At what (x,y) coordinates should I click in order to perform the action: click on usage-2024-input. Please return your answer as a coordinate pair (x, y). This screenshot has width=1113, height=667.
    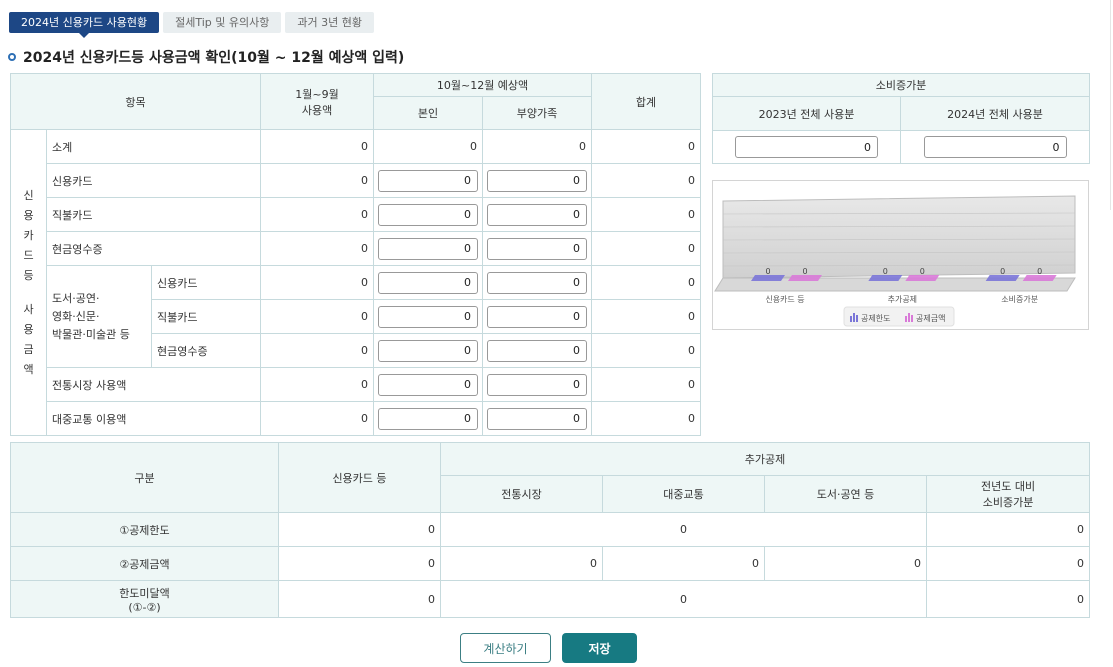
    Looking at the image, I should click on (995, 147).